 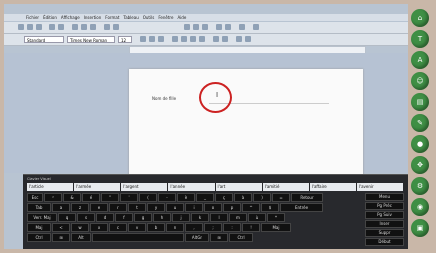 What do you see at coordinates (384, 233) in the screenshot?
I see `key-delete: Suppr` at bounding box center [384, 233].